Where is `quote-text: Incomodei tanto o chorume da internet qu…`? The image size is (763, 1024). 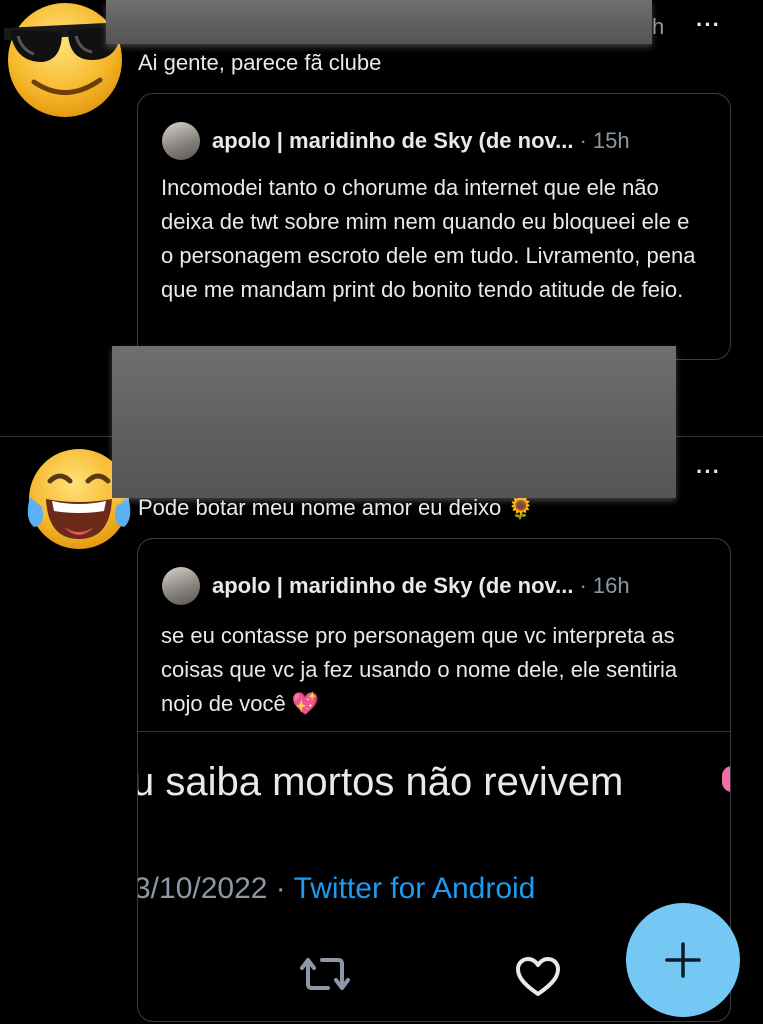
quote-text: Incomodei tanto o chorume da internet qu… is located at coordinates (428, 238).